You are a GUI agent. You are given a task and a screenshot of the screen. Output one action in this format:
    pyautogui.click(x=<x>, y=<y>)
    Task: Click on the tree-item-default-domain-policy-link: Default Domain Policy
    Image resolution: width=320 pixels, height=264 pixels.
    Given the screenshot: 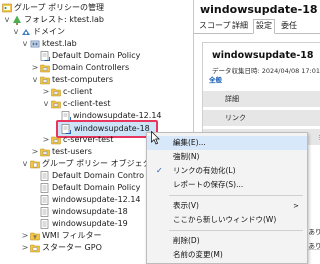 What is the action you would take?
    pyautogui.click(x=95, y=56)
    